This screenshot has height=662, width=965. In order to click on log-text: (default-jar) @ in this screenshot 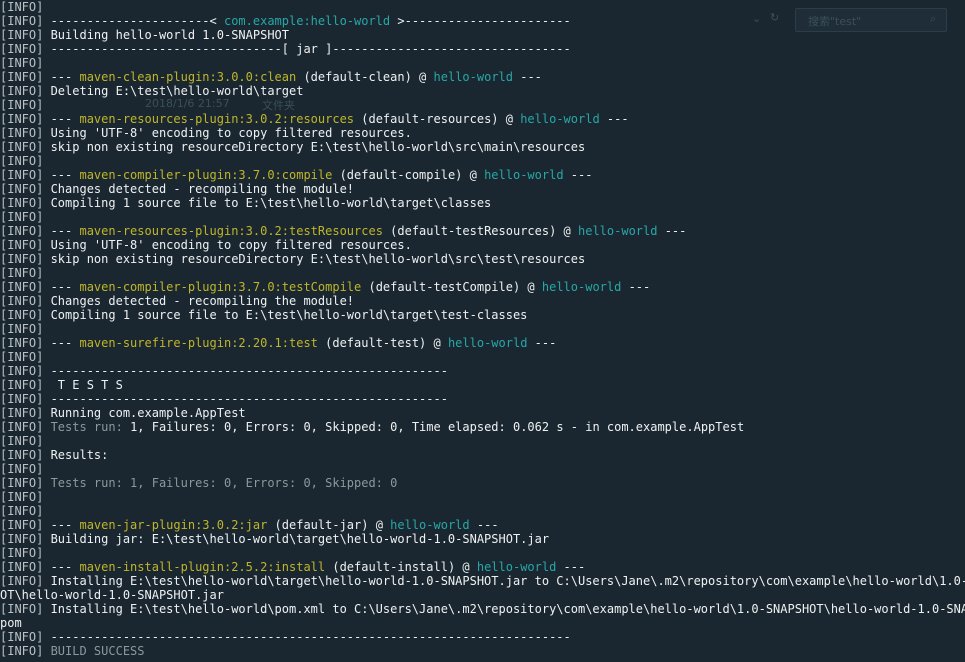, I will do `click(329, 525)`.